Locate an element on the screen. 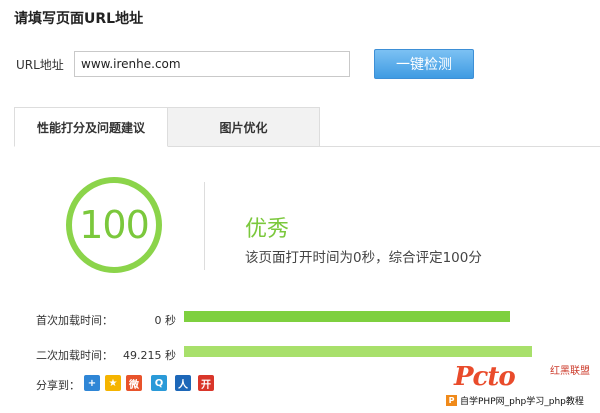  second-load-value: 49.215 秒 is located at coordinates (149, 355).